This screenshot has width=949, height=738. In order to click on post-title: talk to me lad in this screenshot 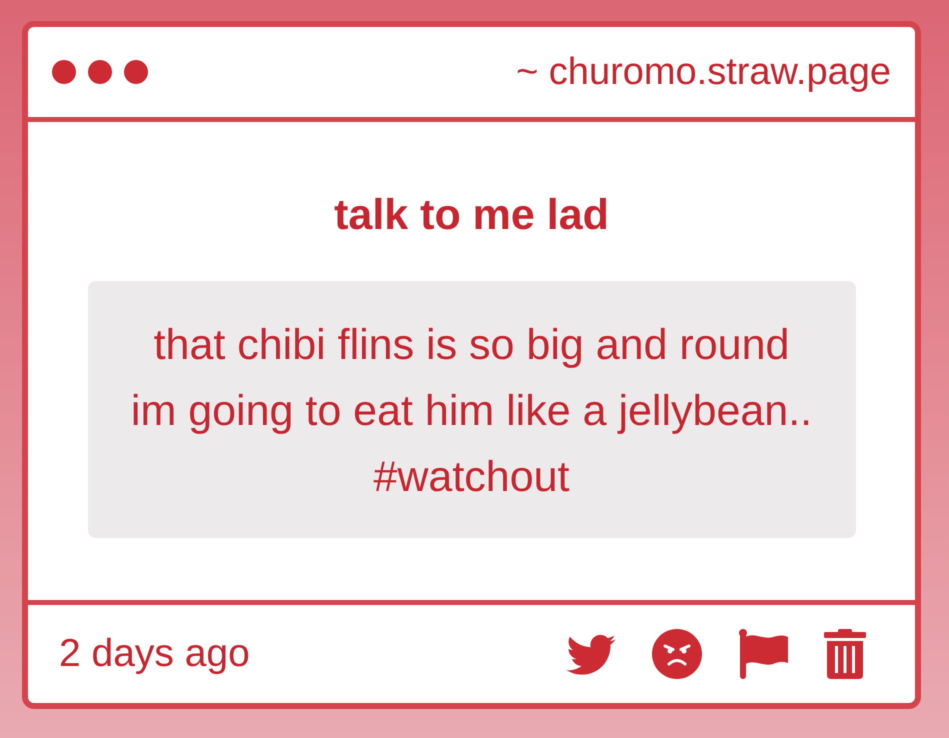, I will do `click(471, 215)`.